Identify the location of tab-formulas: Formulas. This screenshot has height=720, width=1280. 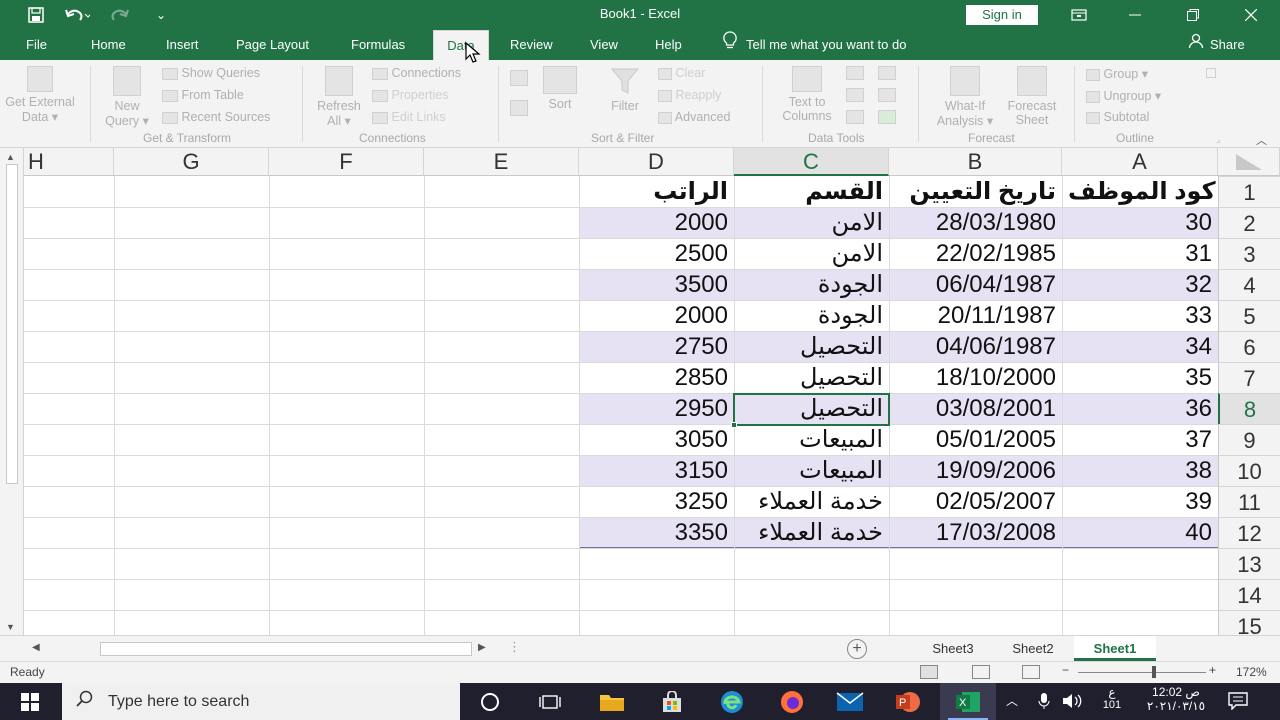
(378, 45).